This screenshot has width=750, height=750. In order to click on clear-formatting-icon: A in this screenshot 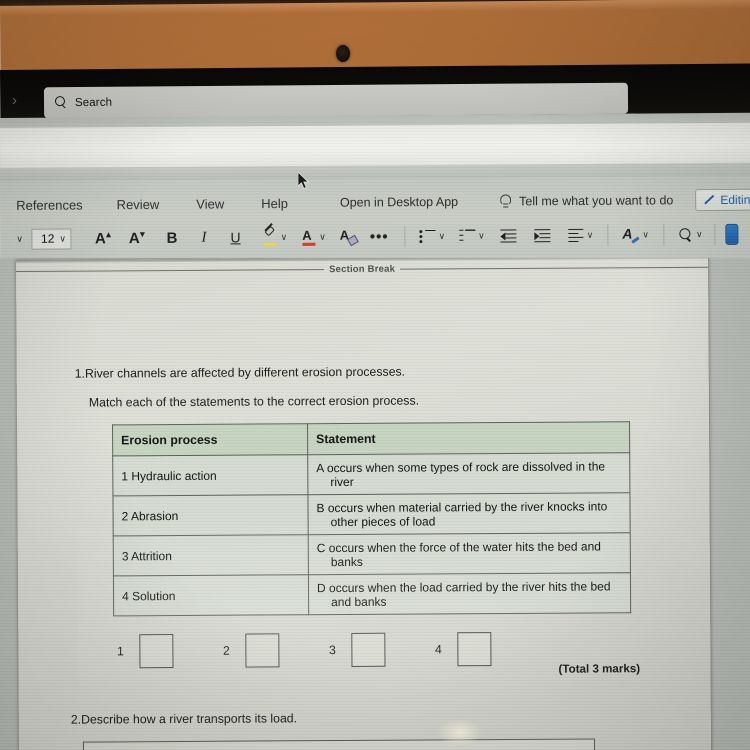, I will do `click(350, 236)`.